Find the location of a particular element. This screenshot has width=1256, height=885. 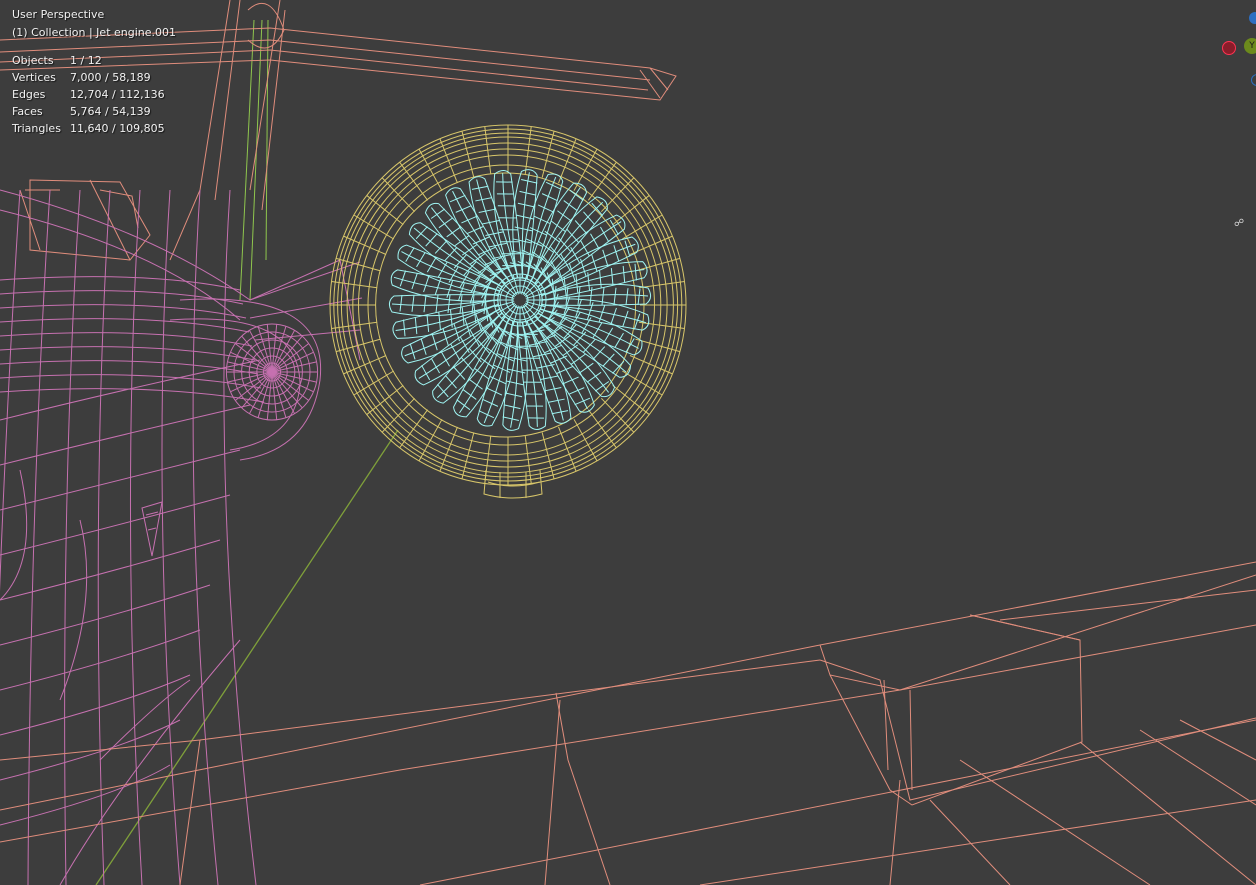

stat-row: Objects 1 / 12 is located at coordinates (88, 60).